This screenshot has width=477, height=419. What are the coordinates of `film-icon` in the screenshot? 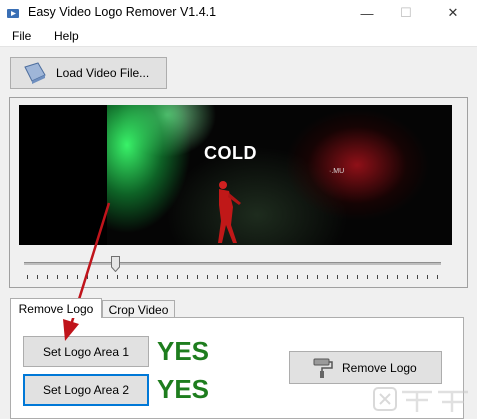 It's located at (35, 73).